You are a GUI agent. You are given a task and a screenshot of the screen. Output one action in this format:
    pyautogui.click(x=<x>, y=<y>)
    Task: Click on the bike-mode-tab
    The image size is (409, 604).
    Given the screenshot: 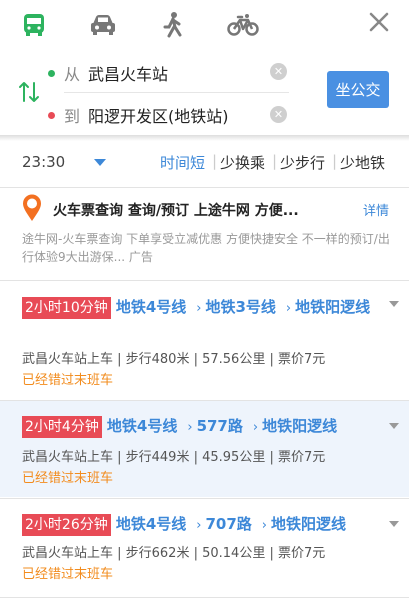 What is the action you would take?
    pyautogui.click(x=243, y=25)
    